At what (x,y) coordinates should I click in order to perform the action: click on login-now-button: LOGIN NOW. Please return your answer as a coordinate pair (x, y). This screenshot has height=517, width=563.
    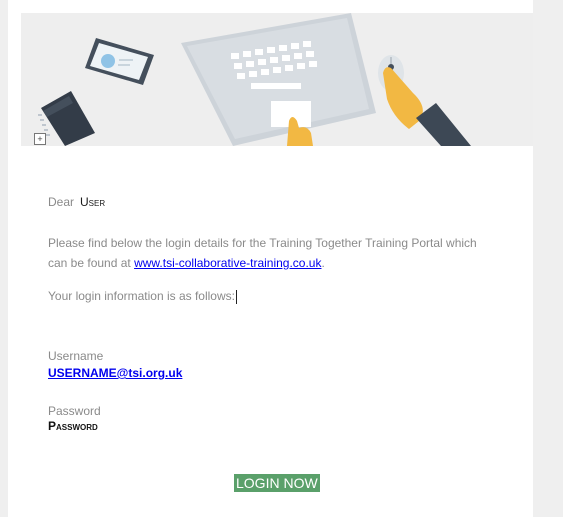
    Looking at the image, I should click on (277, 483).